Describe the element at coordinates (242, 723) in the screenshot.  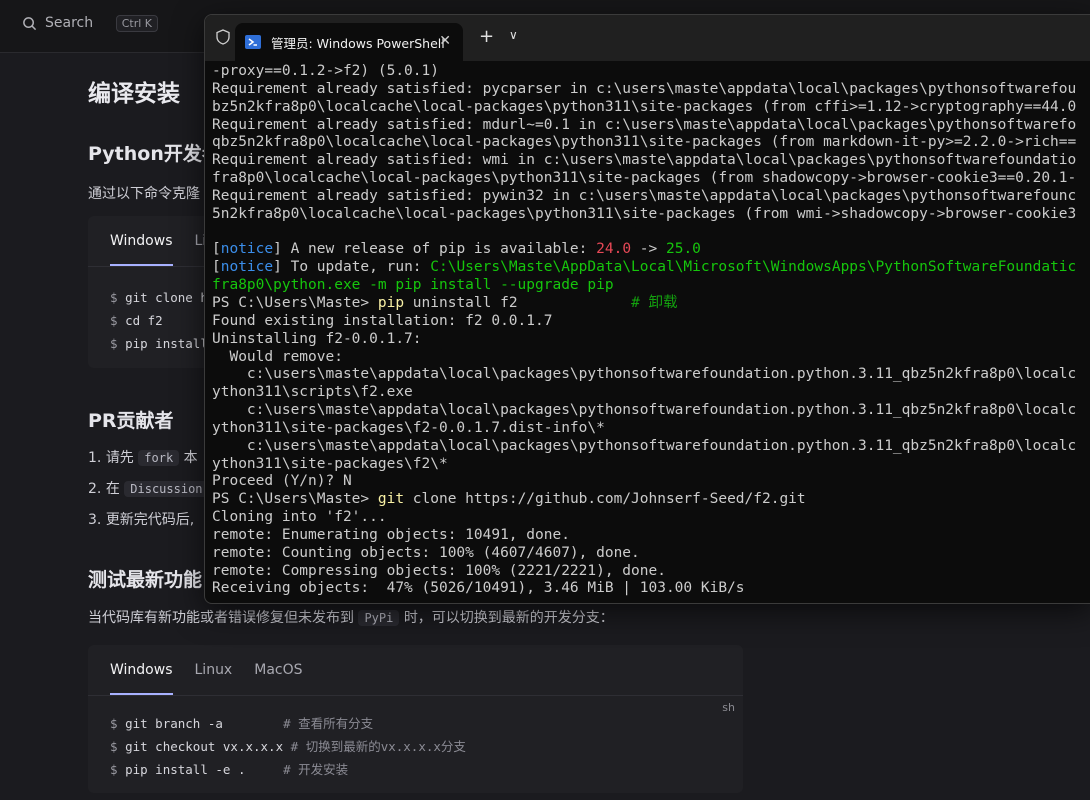
I see `code-line: $ git branch -a # 查看所有分支` at that location.